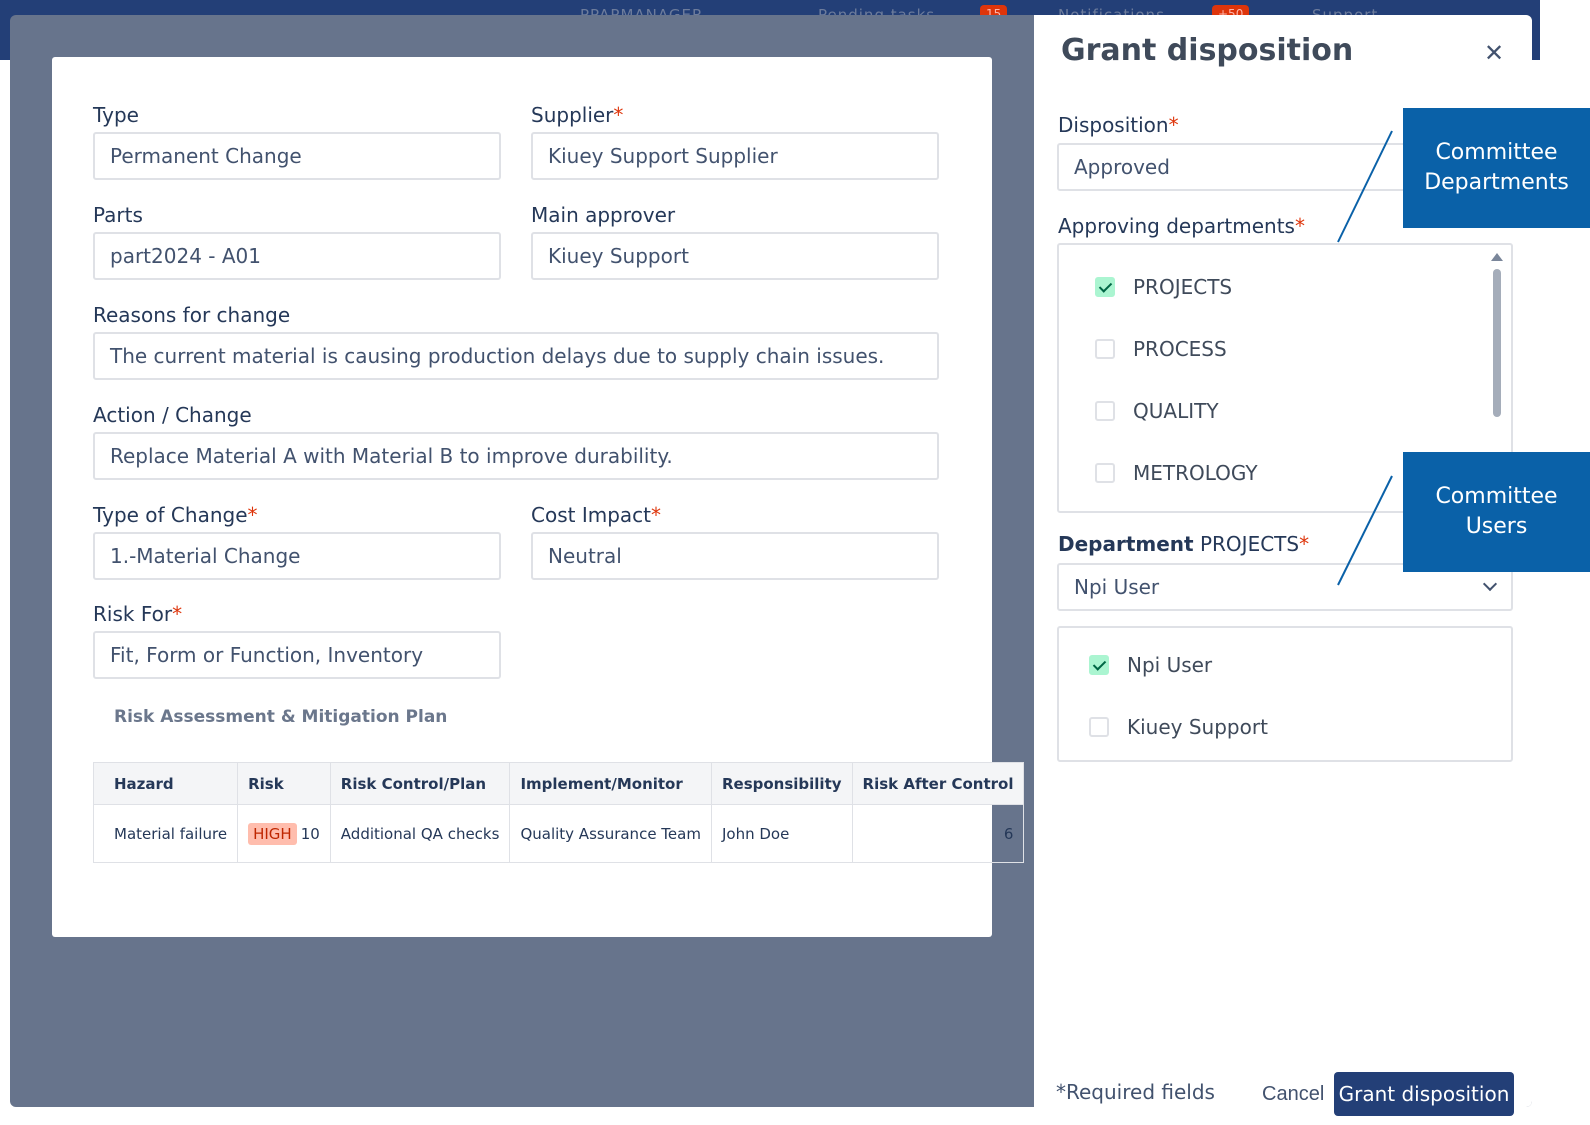 This screenshot has height=1125, width=1590. I want to click on department-option-projects: PROJECTS, so click(1163, 287).